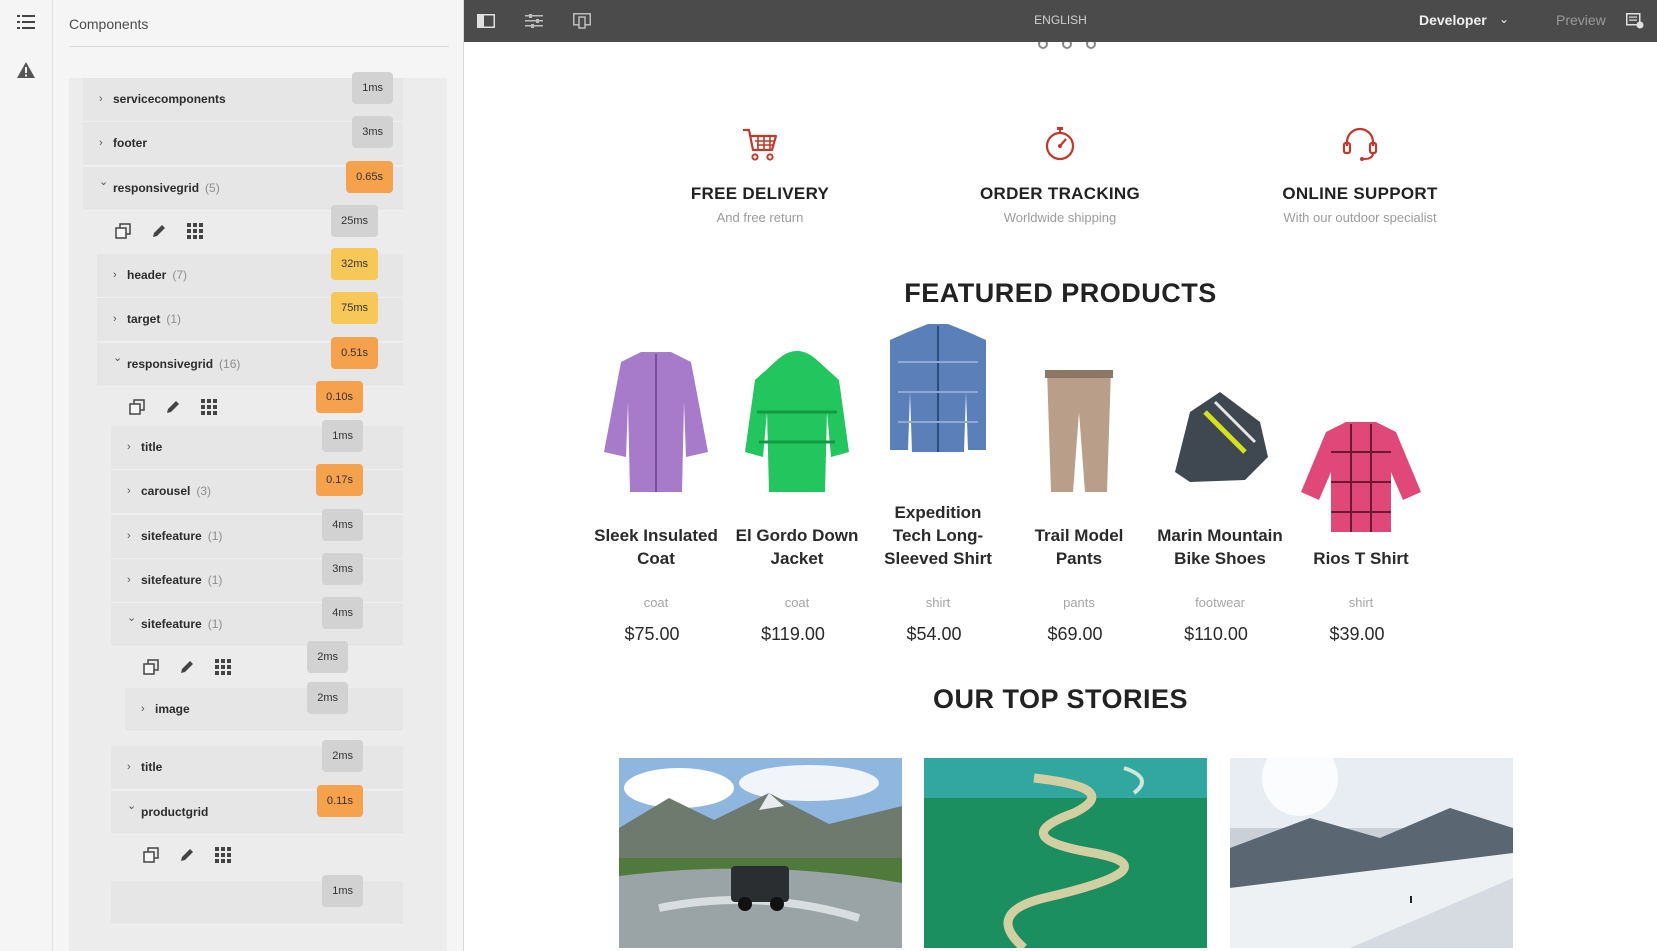  Describe the element at coordinates (760, 174) in the screenshot. I see `feature-free-delivery: FREE DELIVERY And free return` at that location.